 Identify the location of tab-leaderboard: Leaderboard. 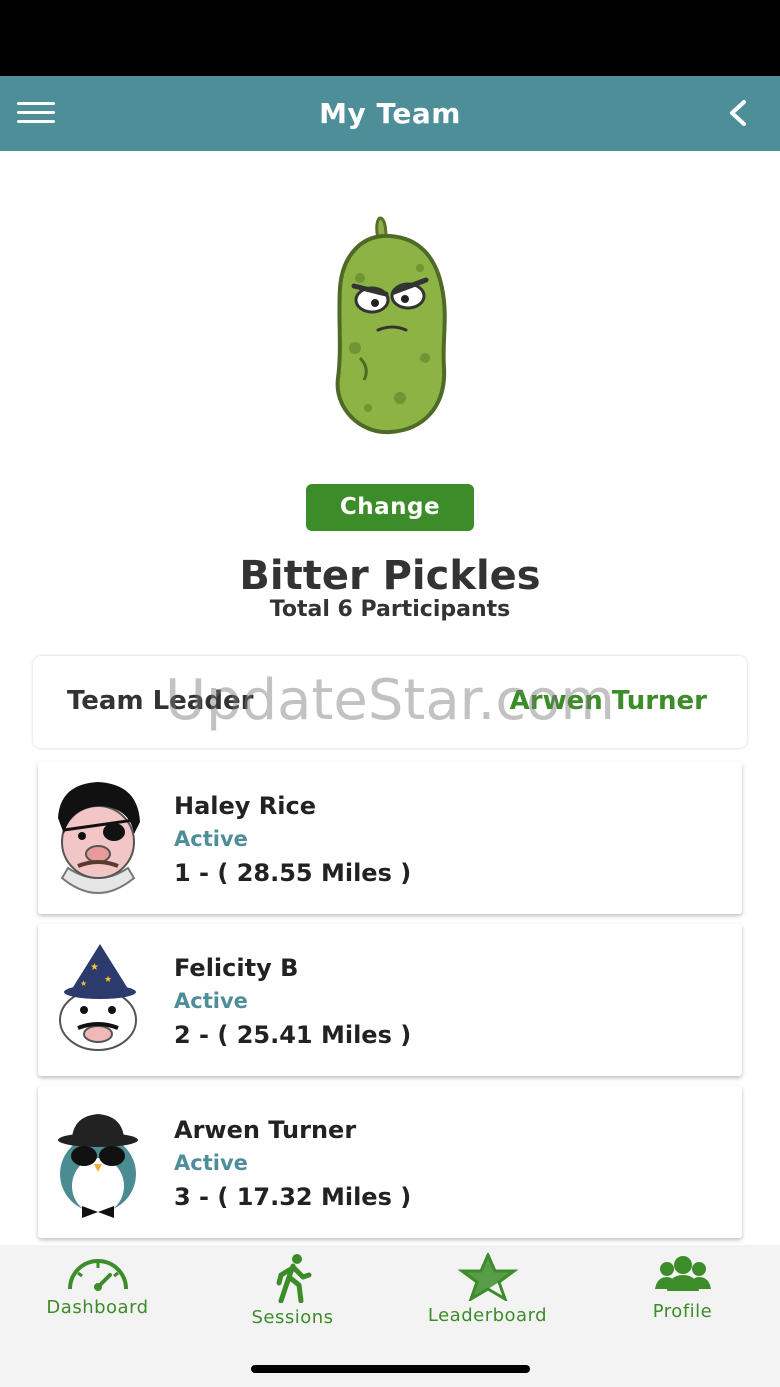
(487, 1293).